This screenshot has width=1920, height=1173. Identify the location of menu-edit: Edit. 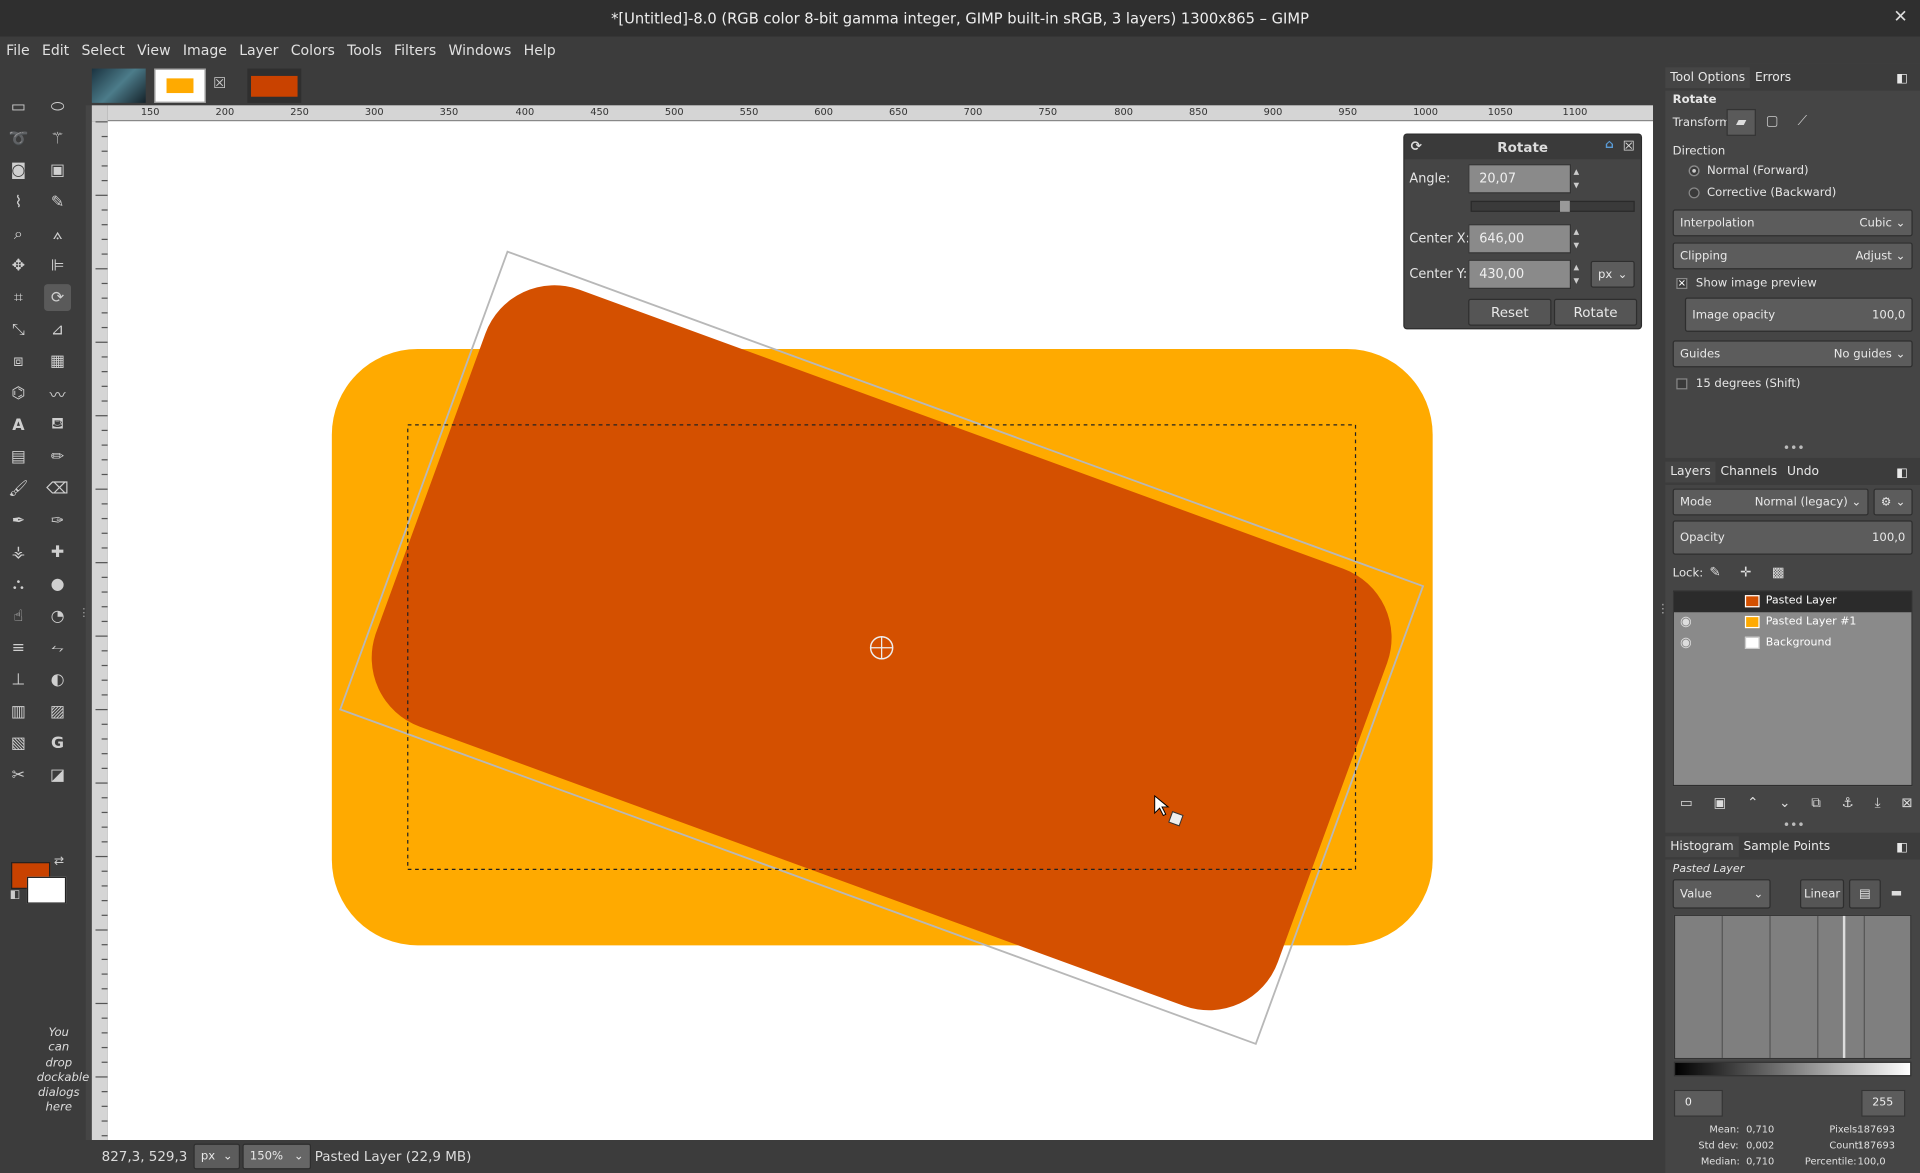
(56, 50).